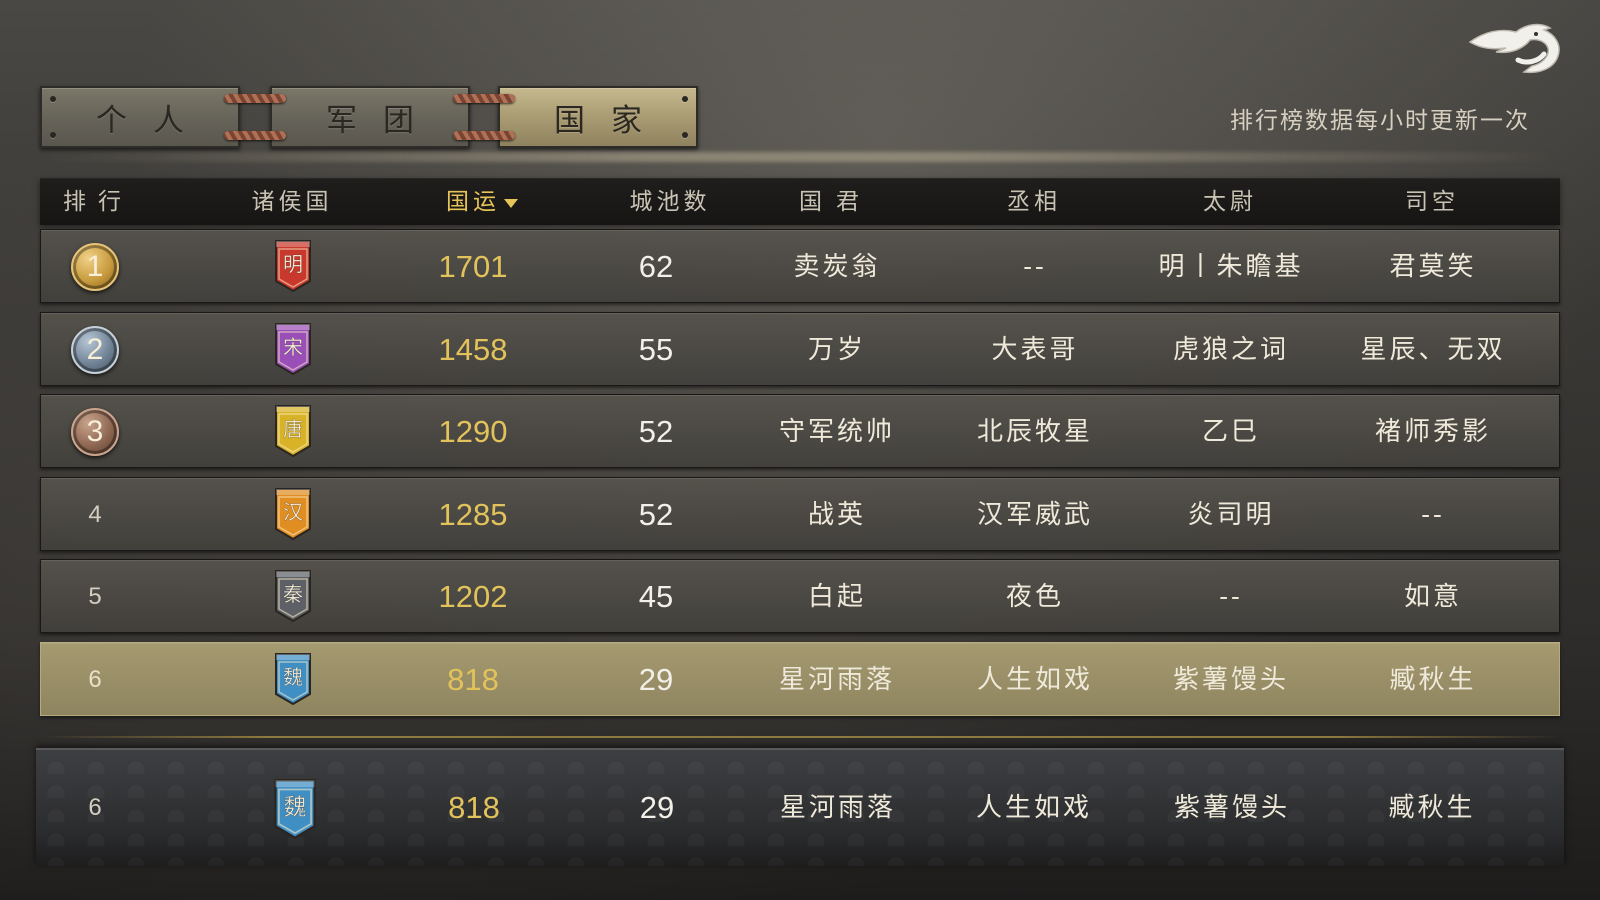 The width and height of the screenshot is (1600, 900). Describe the element at coordinates (473, 431) in the screenshot. I see `national-luck-value: 1290` at that location.